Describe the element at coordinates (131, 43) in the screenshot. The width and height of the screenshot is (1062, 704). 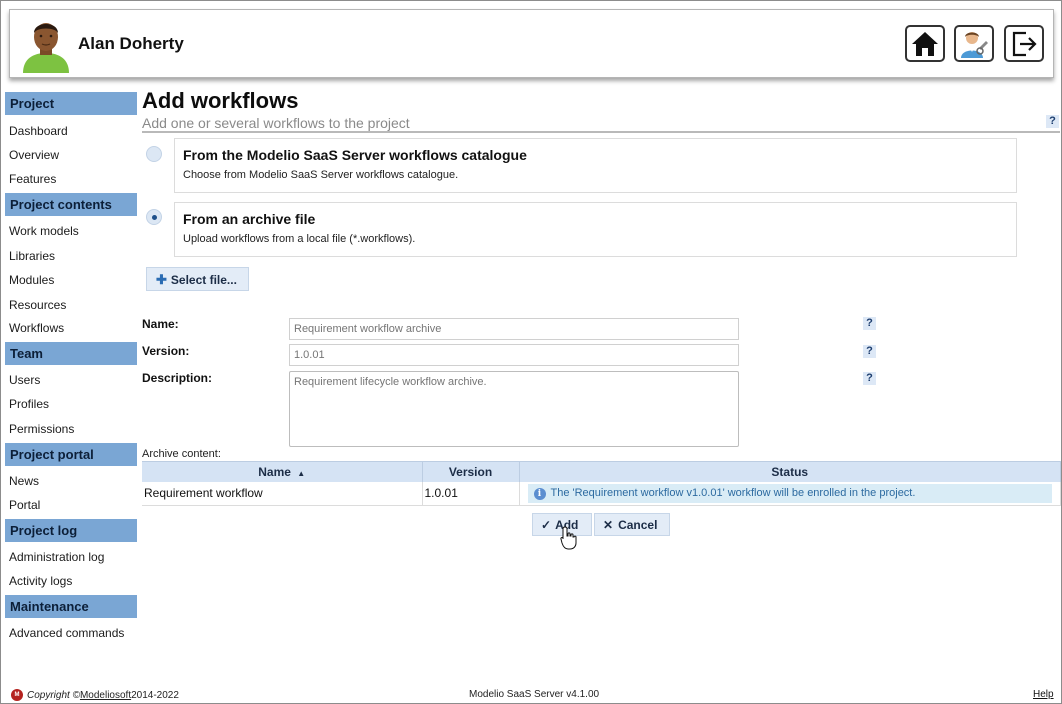
I see `user-name: Alan Doherty` at that location.